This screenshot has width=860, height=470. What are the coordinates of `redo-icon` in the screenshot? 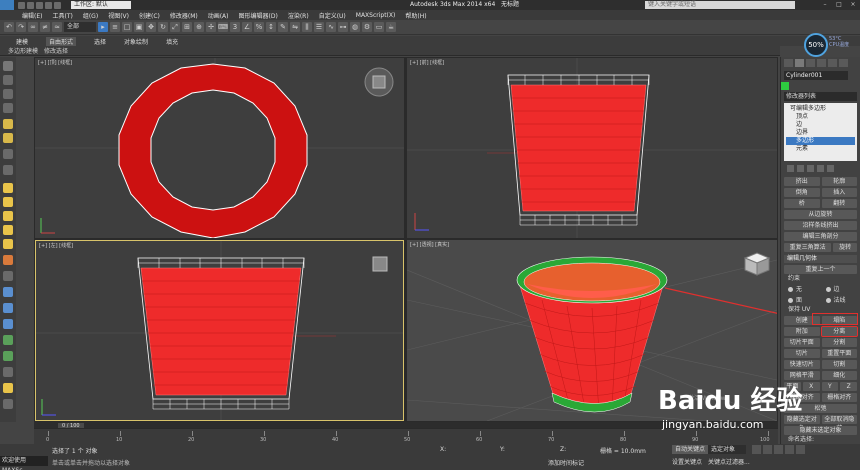 It's located at (57, 5).